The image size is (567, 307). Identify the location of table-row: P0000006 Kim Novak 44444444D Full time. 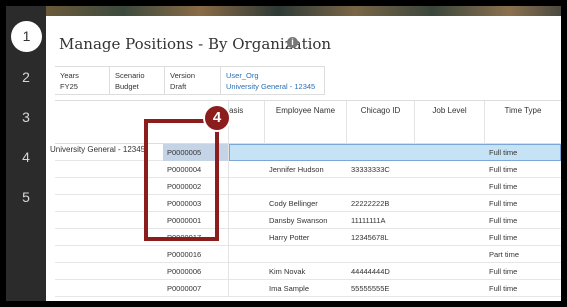
(308, 271).